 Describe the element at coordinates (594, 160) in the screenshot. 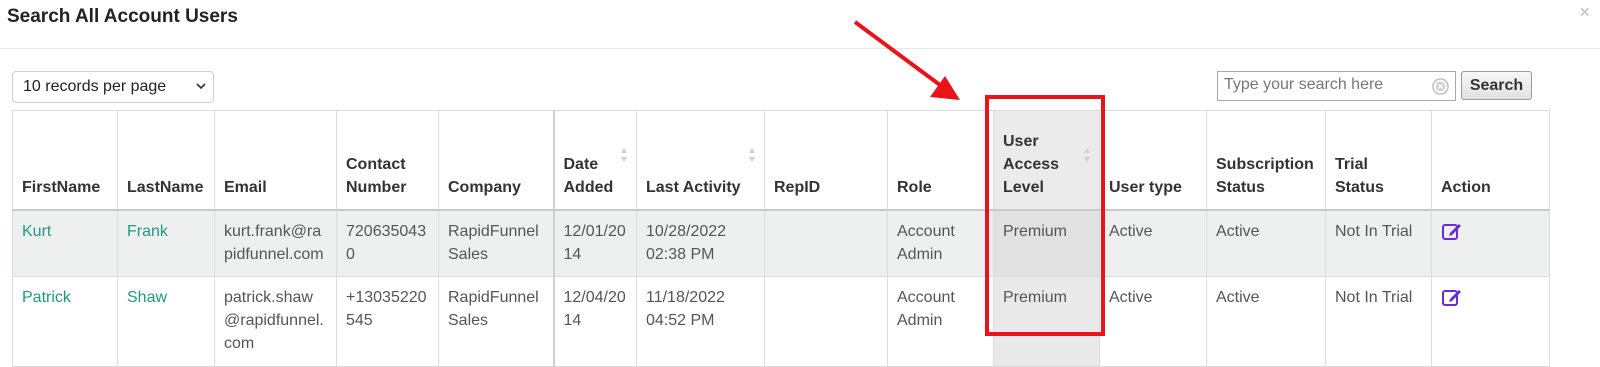

I see `column-header-date-added: Date Added` at that location.